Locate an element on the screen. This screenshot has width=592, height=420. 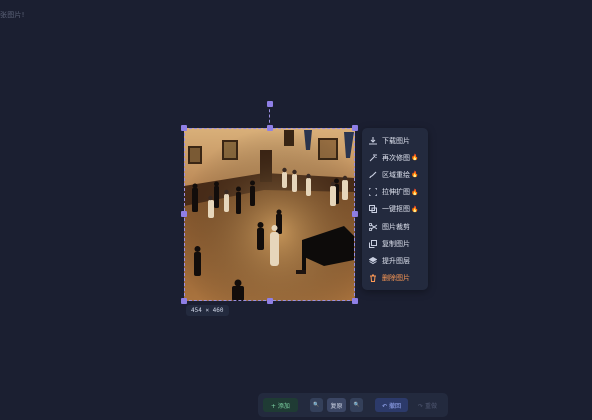
menu-item-label: 删除图片 is located at coordinates (396, 278).